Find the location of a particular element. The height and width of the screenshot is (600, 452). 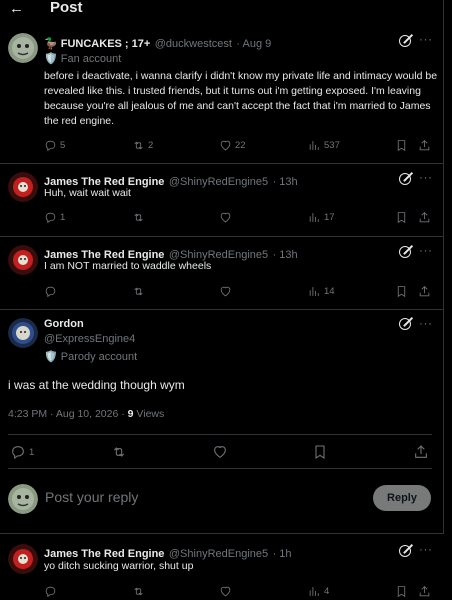

handle: @duckwestcest is located at coordinates (193, 44).